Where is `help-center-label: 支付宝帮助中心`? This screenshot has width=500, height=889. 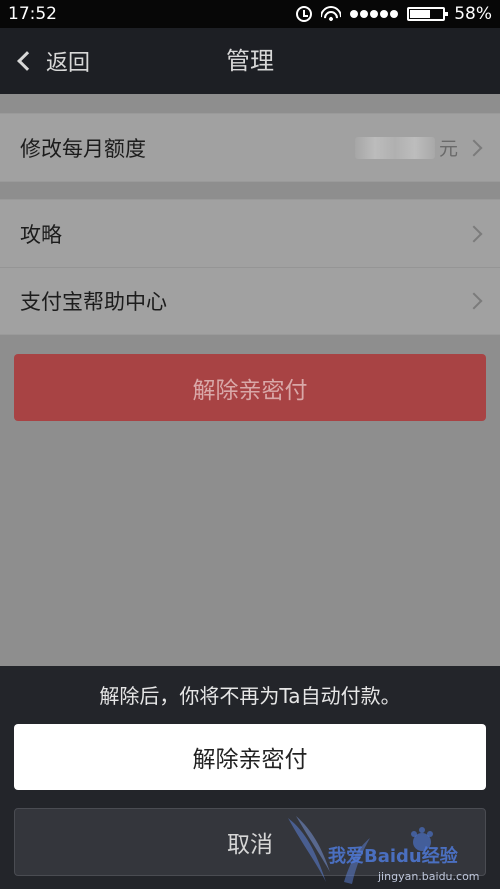
help-center-label: 支付宝帮助中心 is located at coordinates (93, 302).